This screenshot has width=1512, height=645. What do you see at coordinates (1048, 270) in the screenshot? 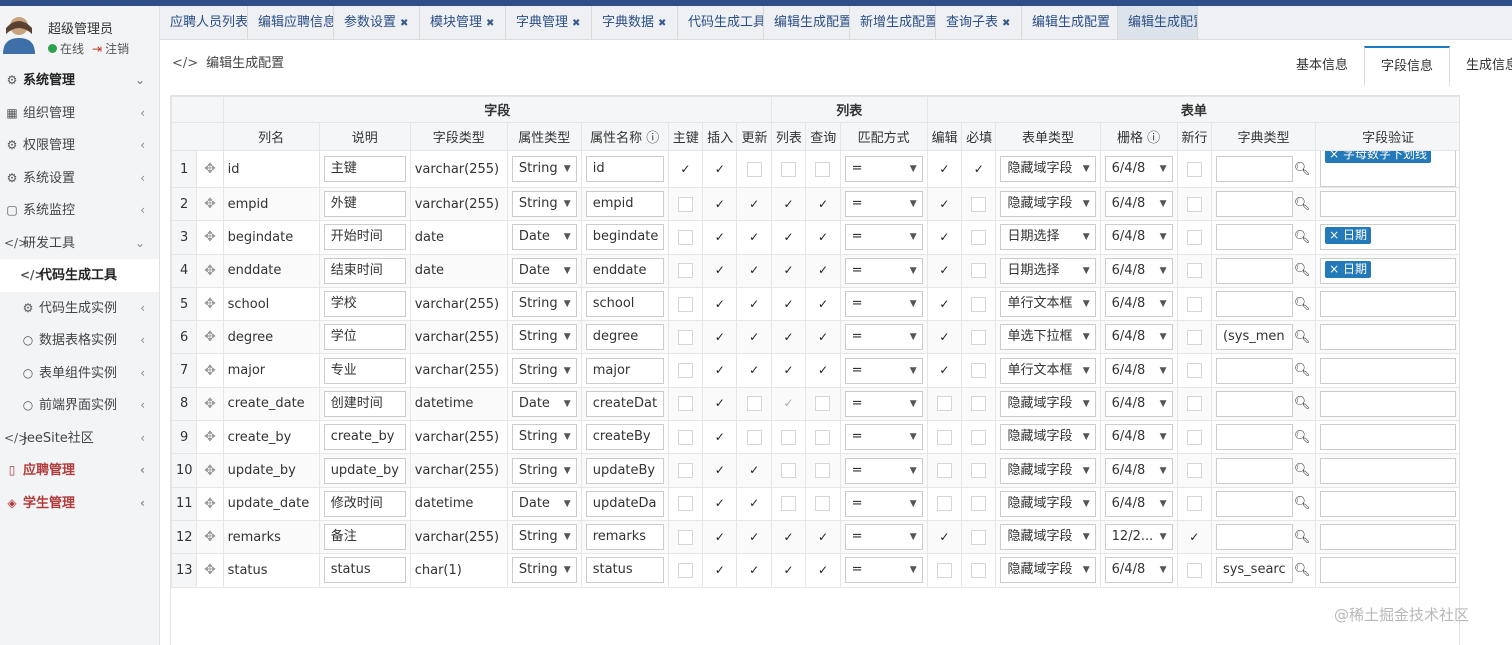
I see `form-type-select: 日期选择 ▼` at bounding box center [1048, 270].